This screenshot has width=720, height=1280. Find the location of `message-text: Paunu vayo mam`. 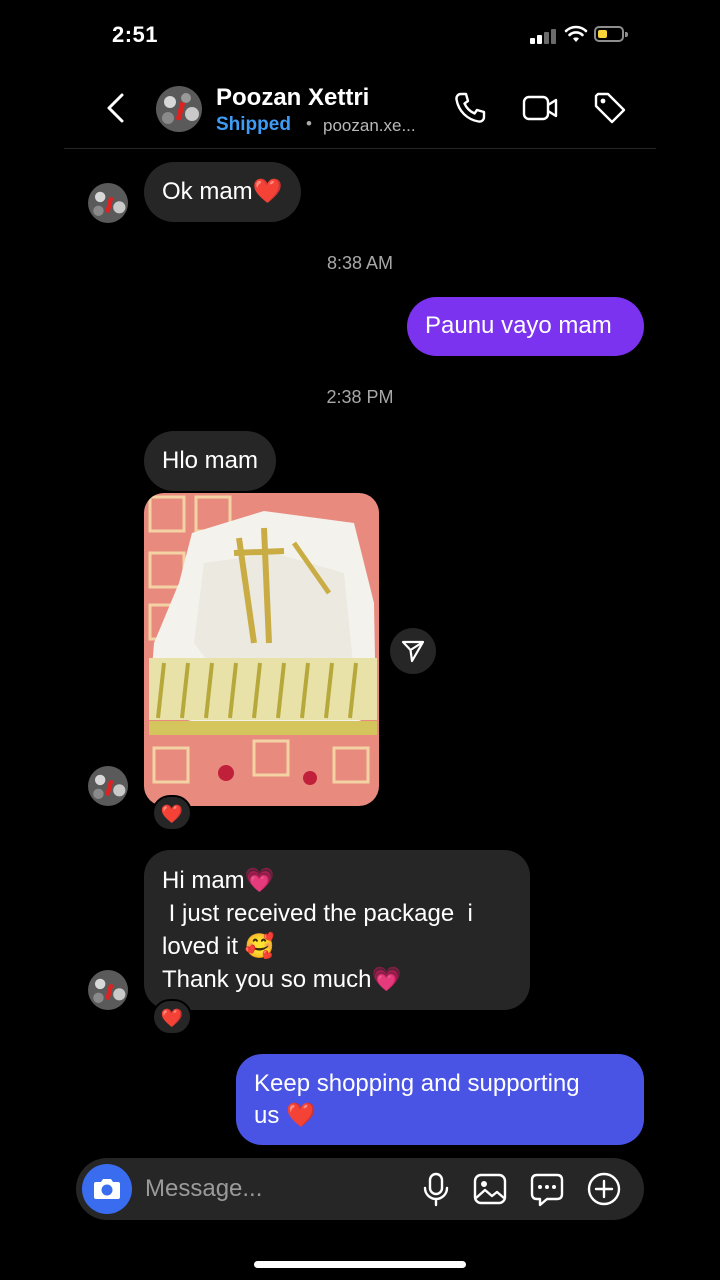

message-text: Paunu vayo mam is located at coordinates (518, 325).